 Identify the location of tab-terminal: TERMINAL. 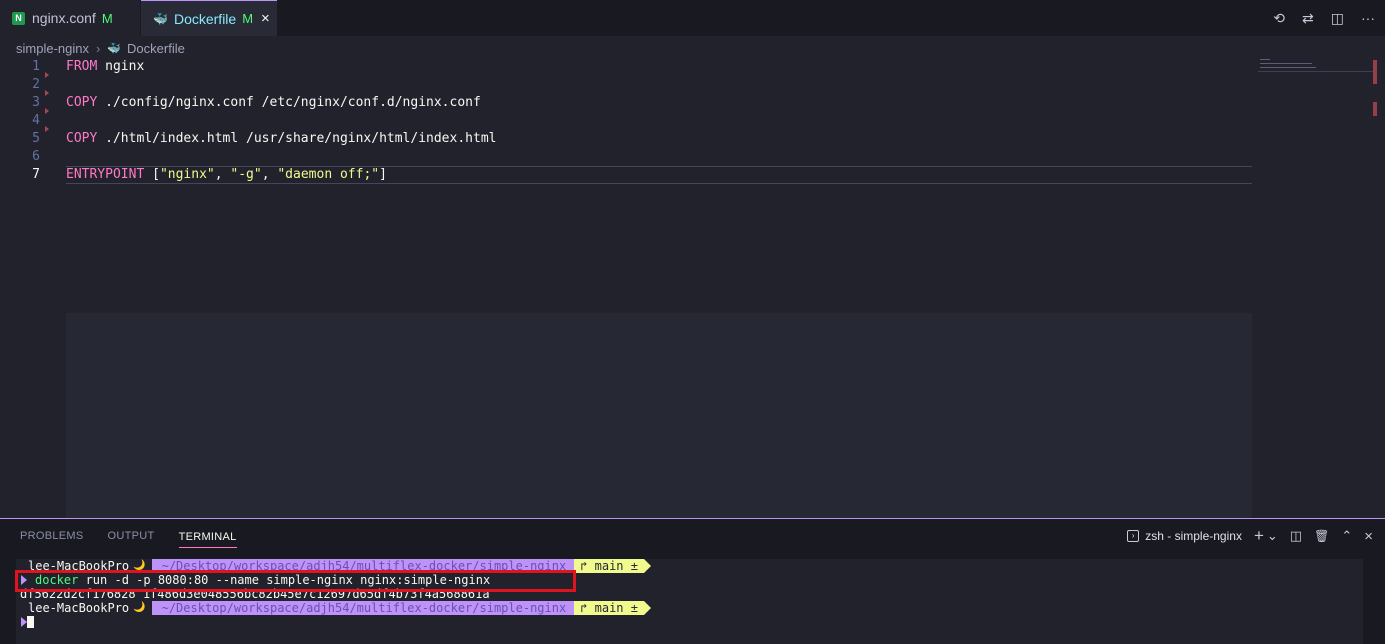
(207, 539).